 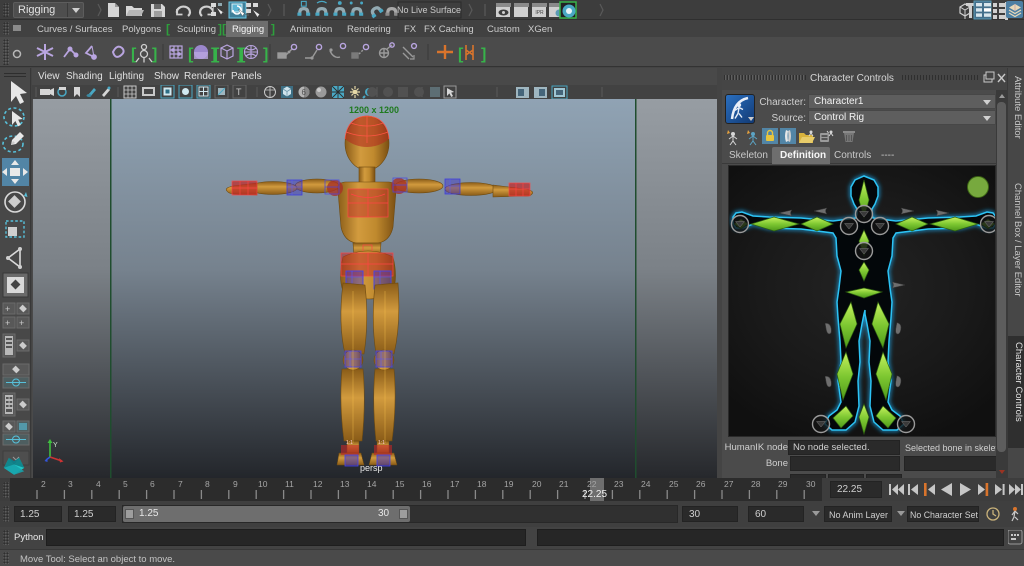 What do you see at coordinates (248, 29) in the screenshot?
I see `svg-text: Rigging` at bounding box center [248, 29].